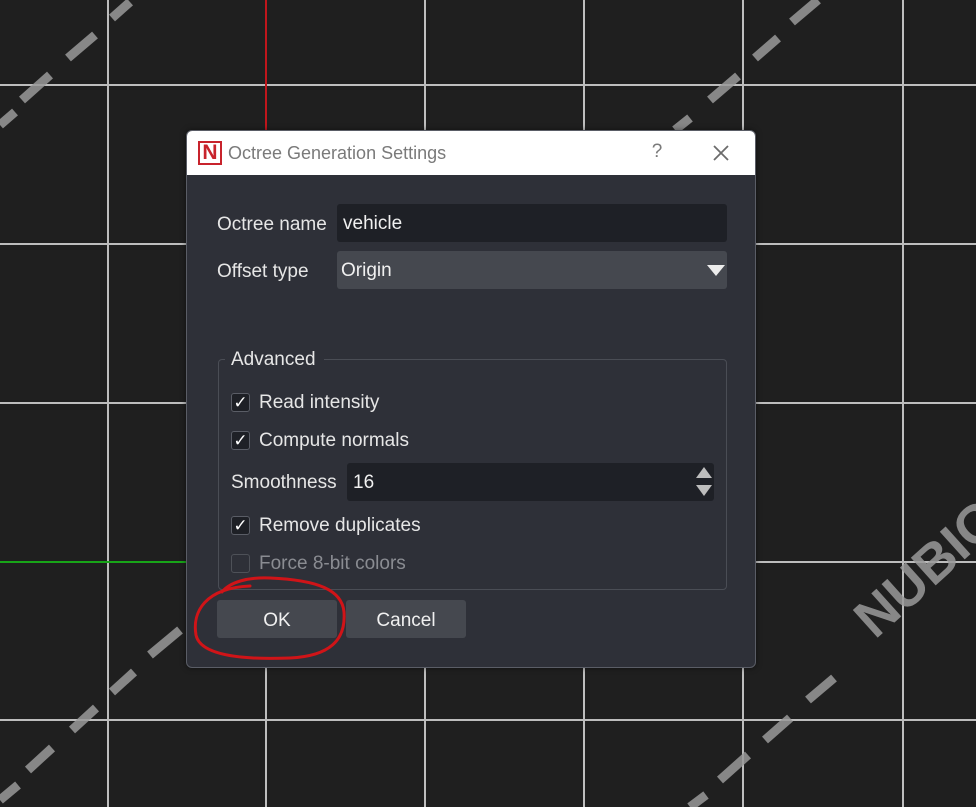 The height and width of the screenshot is (807, 976). I want to click on read-intensity-label: Read intensity, so click(319, 402).